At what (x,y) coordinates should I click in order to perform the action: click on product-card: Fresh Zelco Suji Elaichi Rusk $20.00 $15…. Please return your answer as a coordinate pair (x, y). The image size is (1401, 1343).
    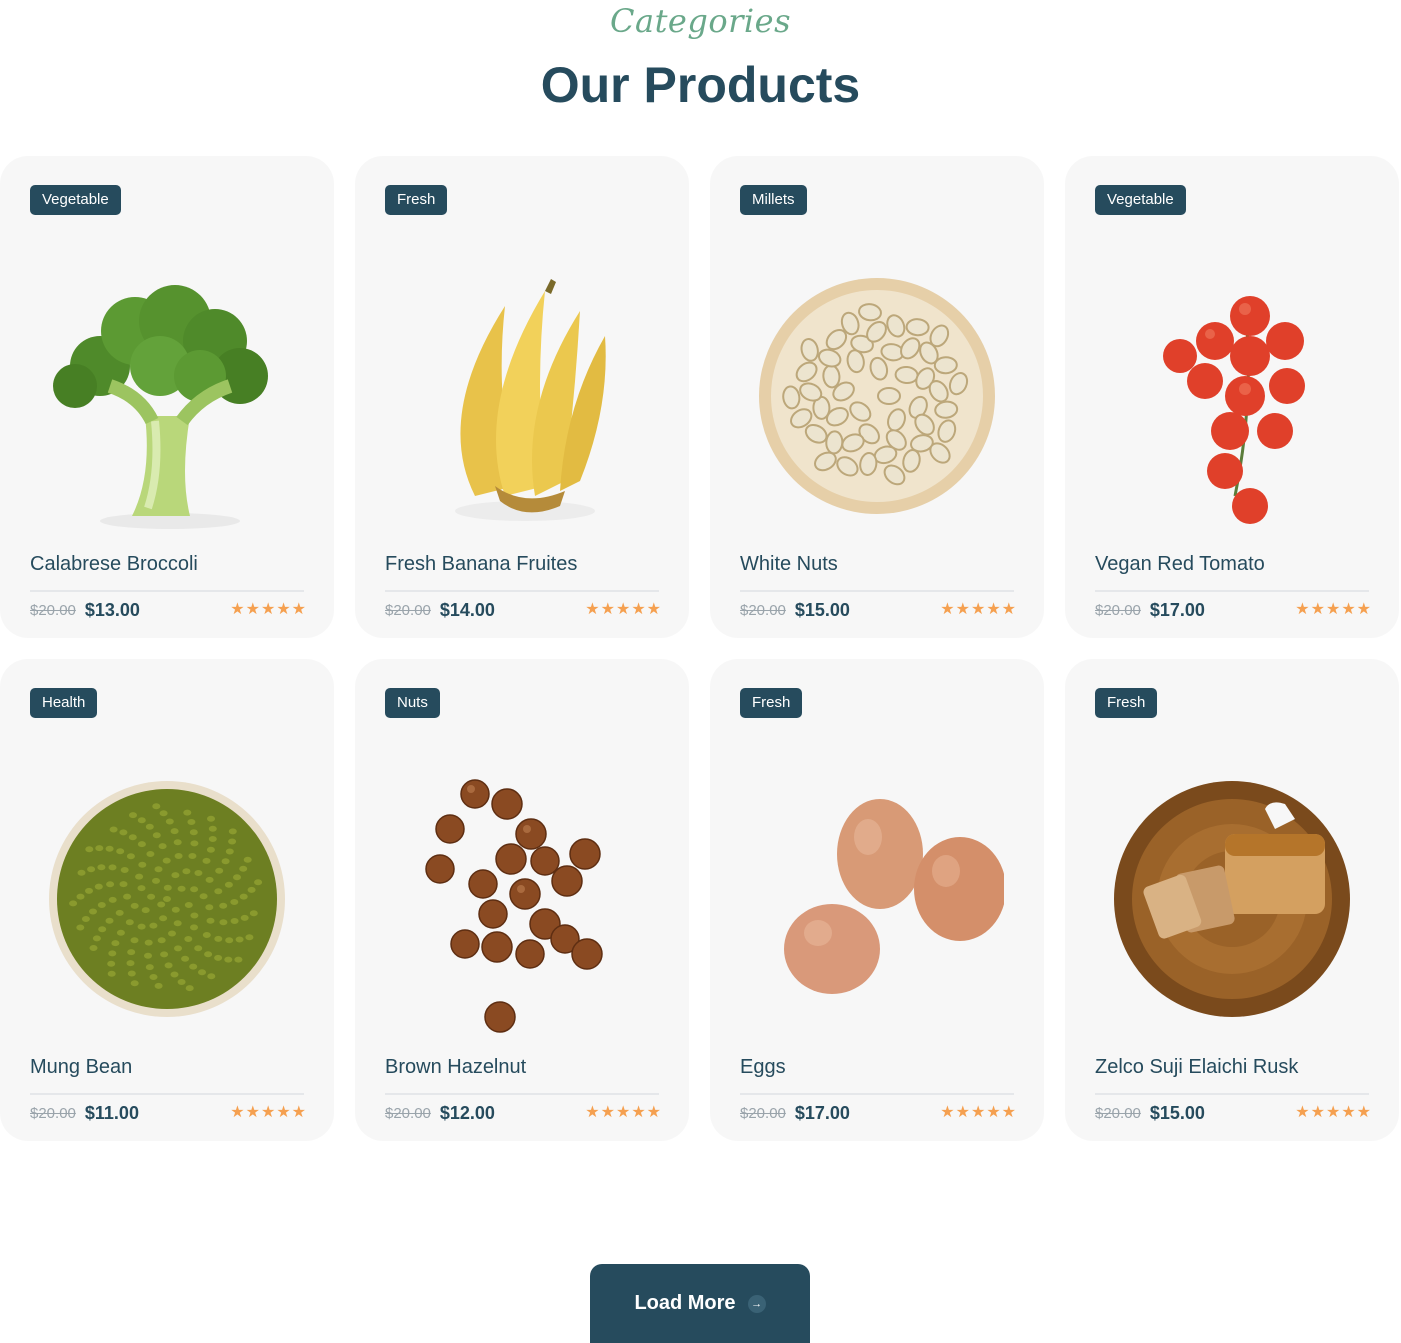
    Looking at the image, I should click on (1232, 900).